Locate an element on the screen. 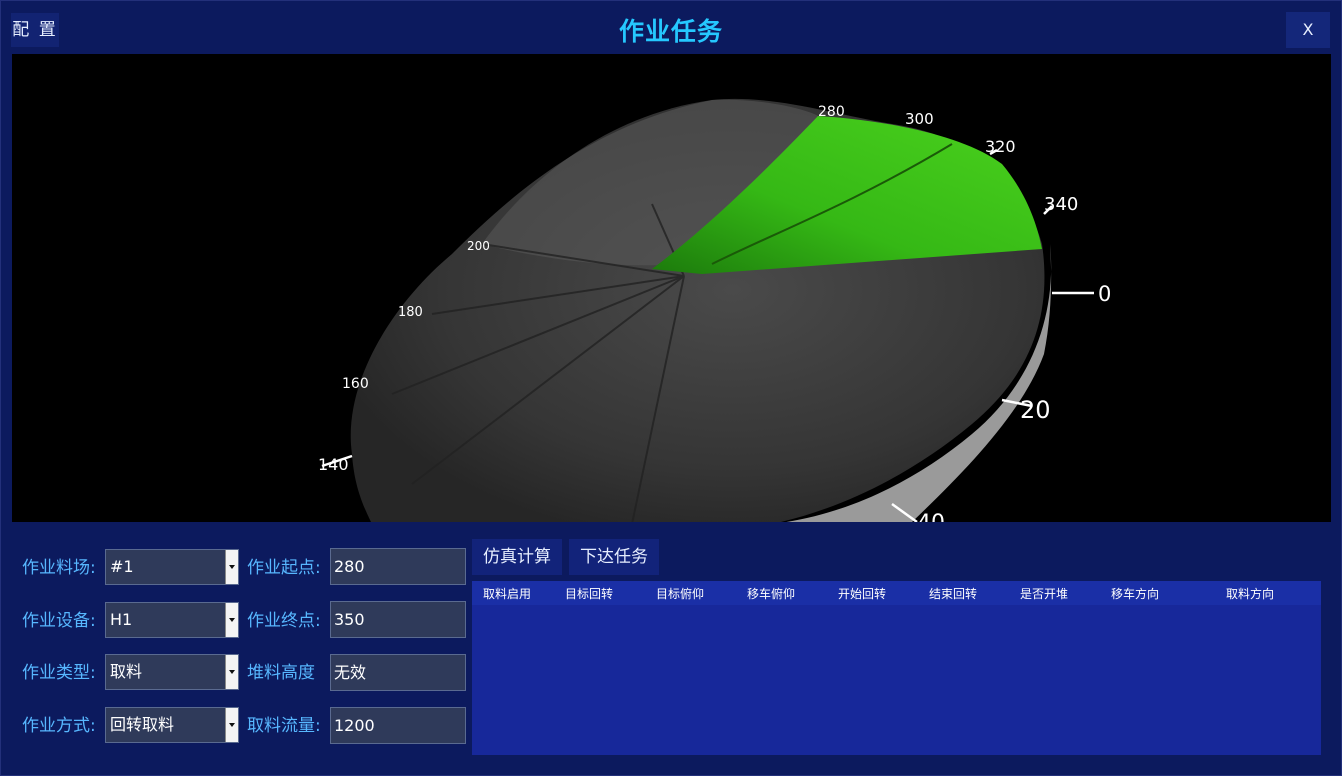 The image size is (1342, 776). column-header: 移车俯仰 is located at coordinates (771, 594).